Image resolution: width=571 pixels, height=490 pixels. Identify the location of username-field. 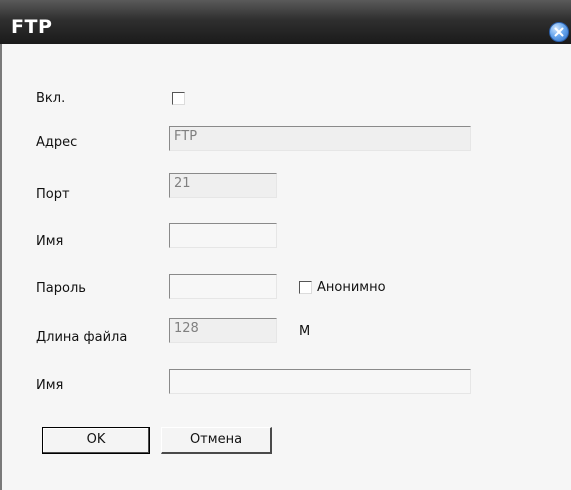
(223, 235).